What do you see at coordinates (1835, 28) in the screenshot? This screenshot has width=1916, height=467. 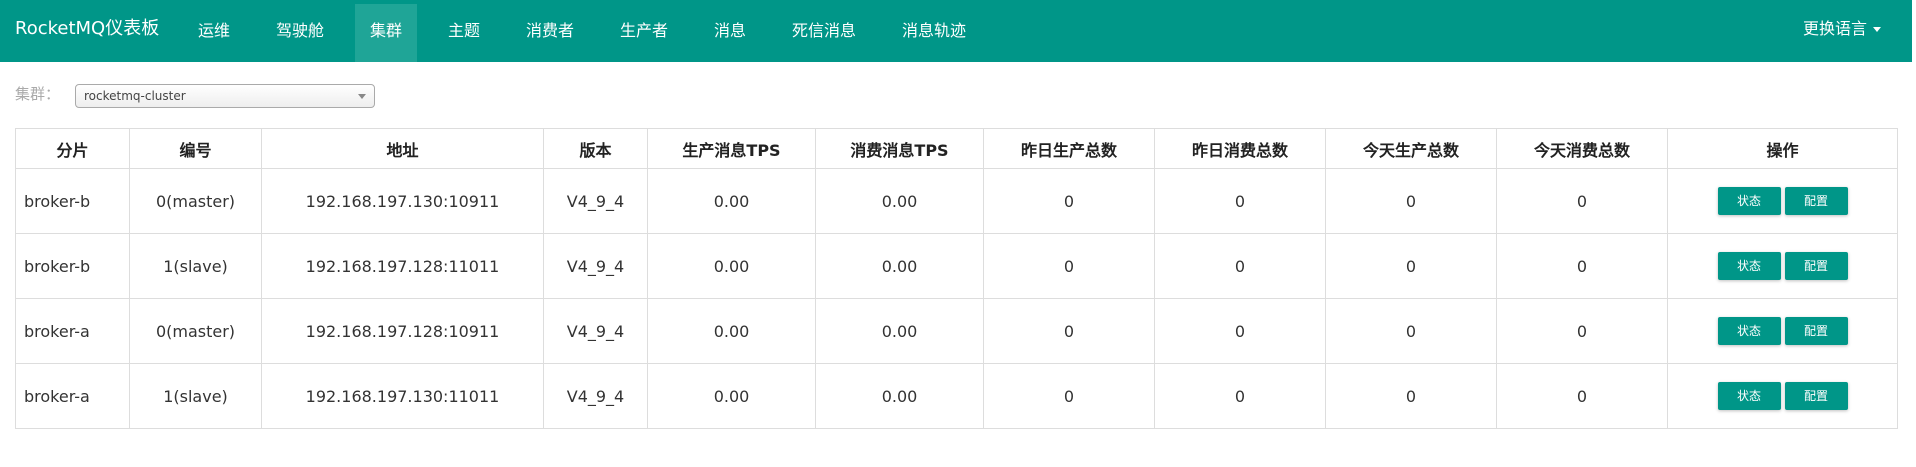 I see `language-label: 更换语言` at bounding box center [1835, 28].